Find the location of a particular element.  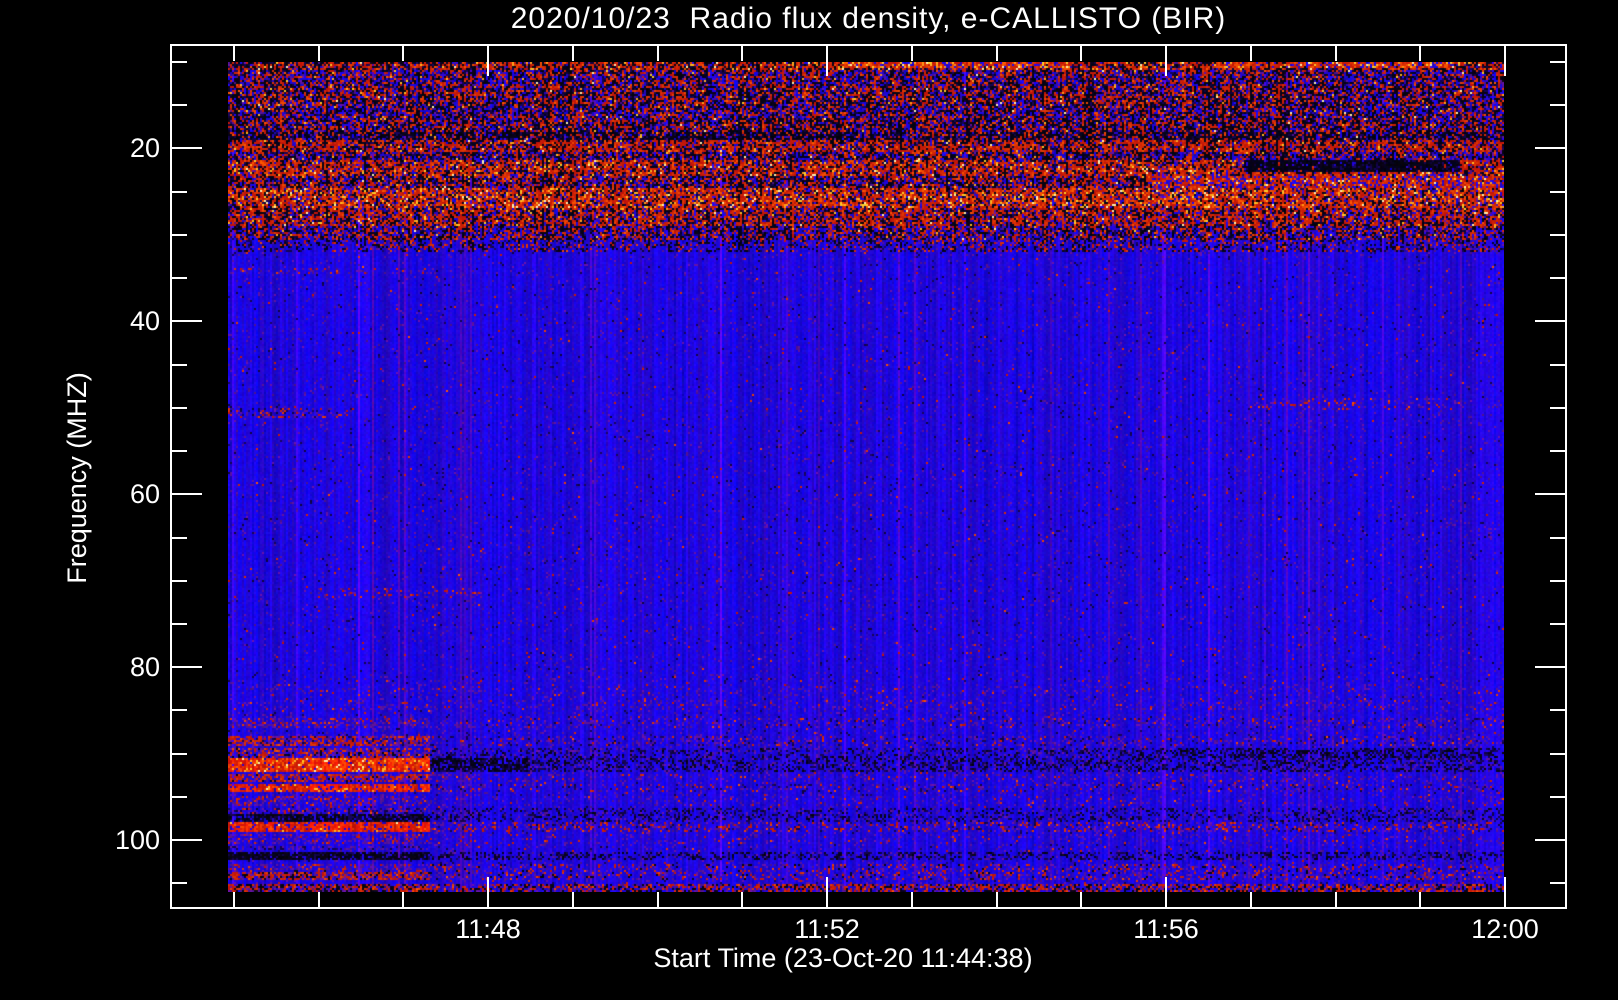

x-tick-label: 11:48 is located at coordinates (488, 929).